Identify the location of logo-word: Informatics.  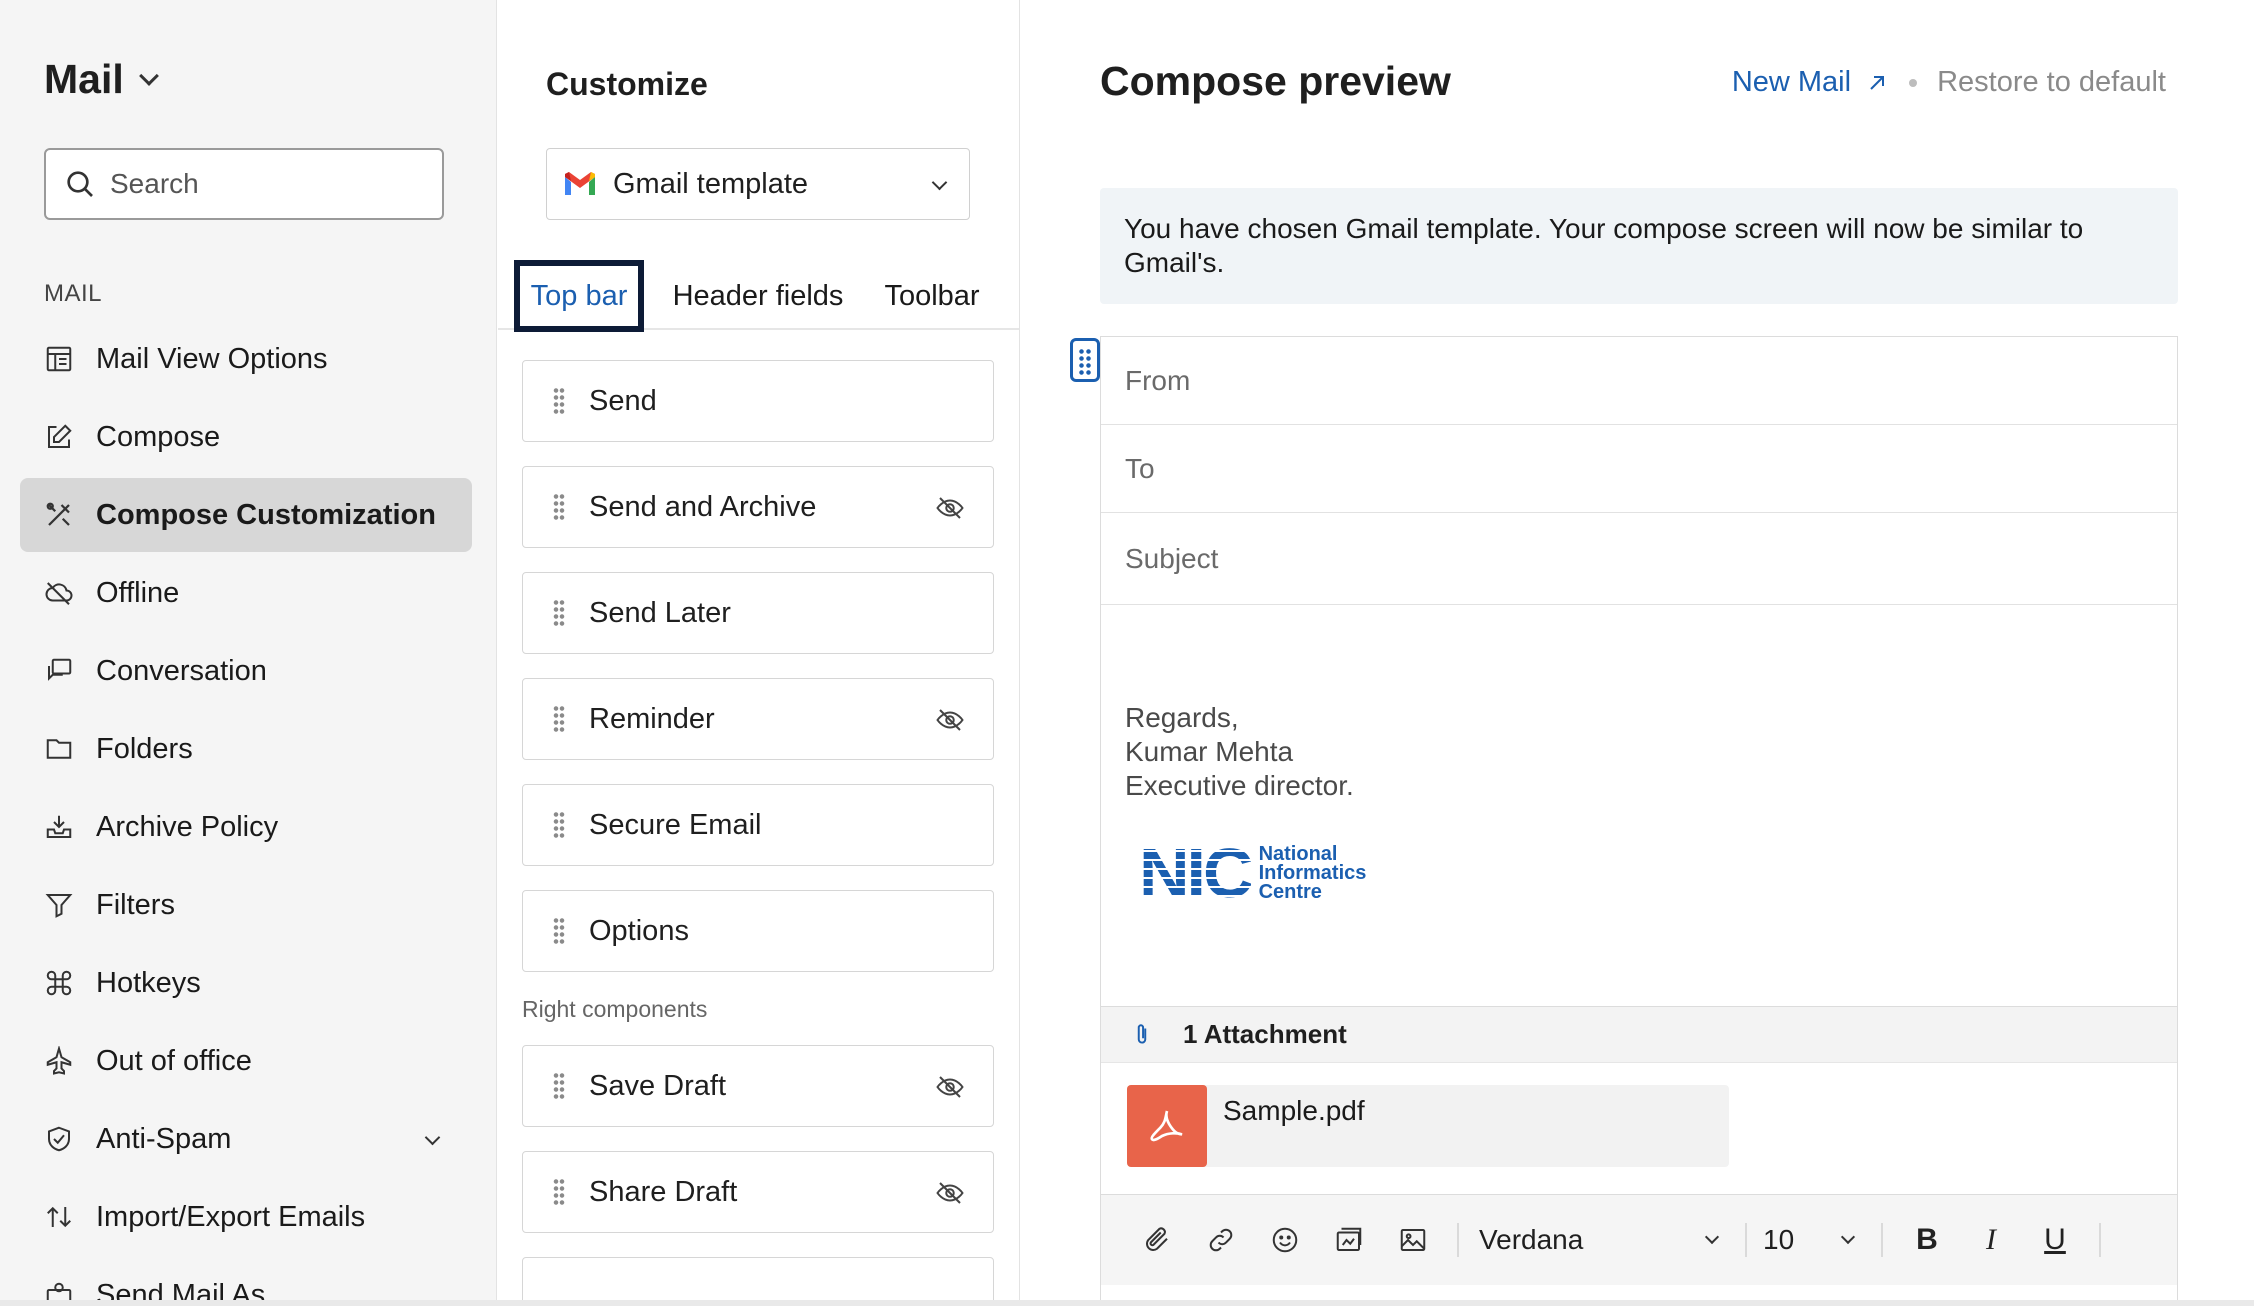
(1312, 872).